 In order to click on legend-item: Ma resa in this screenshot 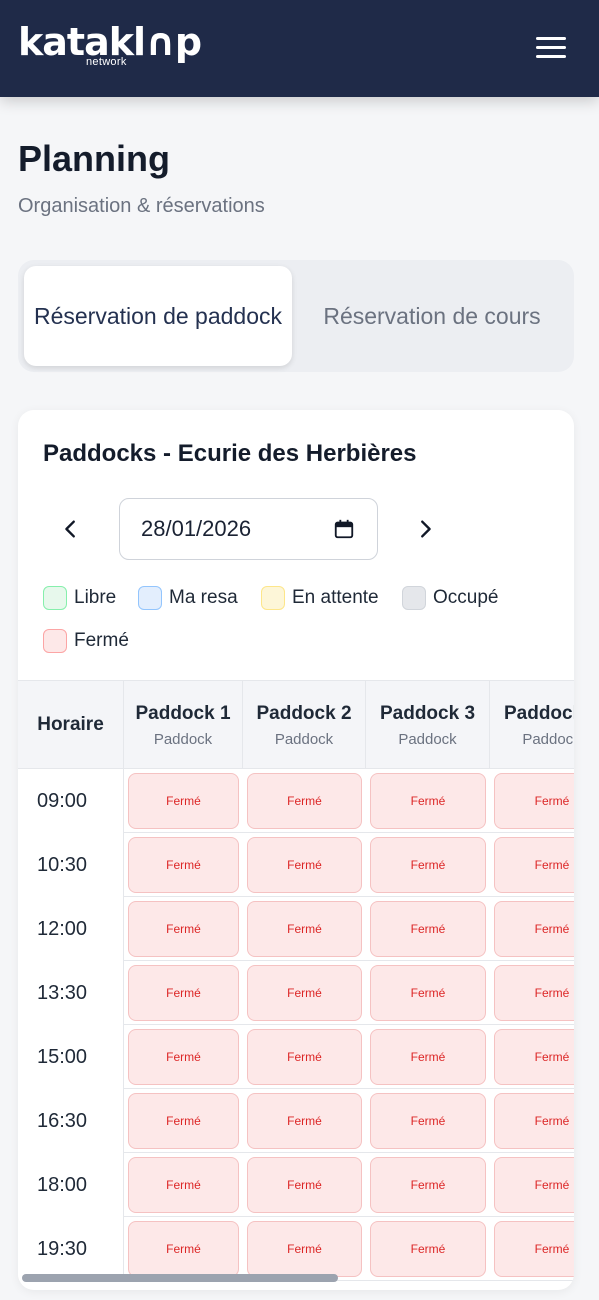, I will do `click(188, 598)`.